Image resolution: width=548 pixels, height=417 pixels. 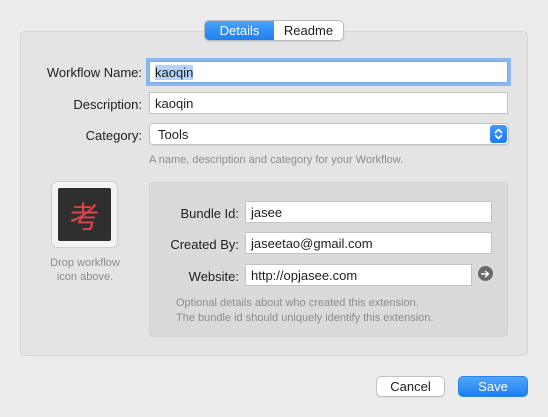 I want to click on bundle-id-label: Bundle Id:, so click(x=209, y=213).